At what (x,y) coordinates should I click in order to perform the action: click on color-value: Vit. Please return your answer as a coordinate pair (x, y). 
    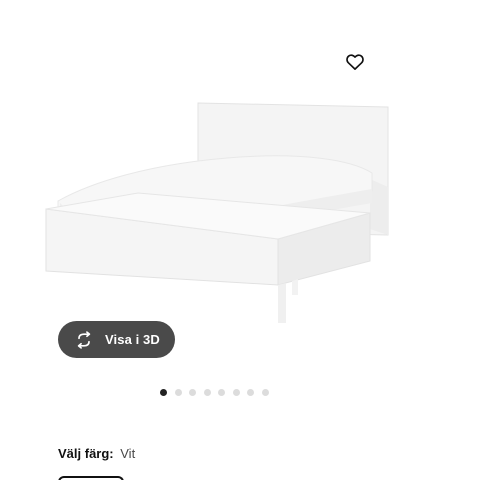
    Looking at the image, I should click on (128, 453).